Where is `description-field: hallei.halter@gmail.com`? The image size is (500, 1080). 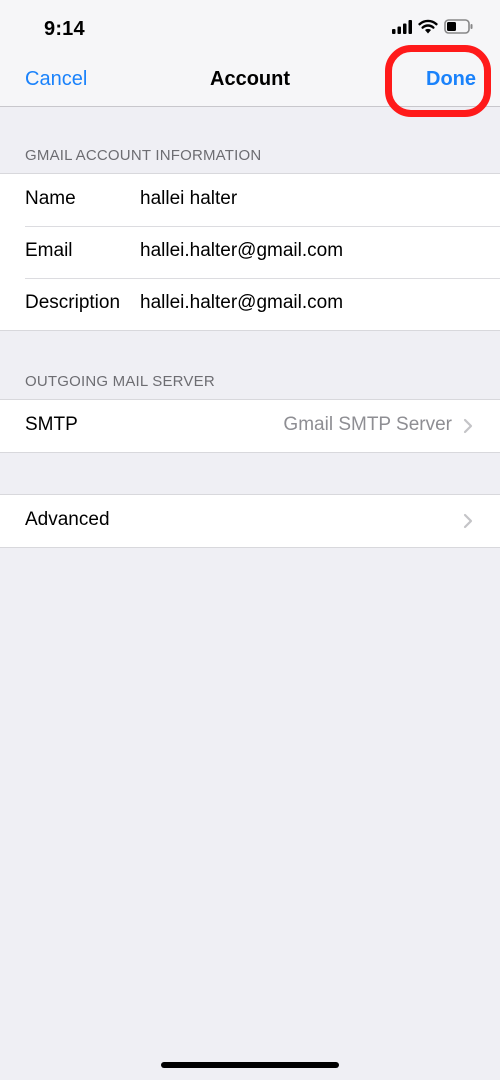
description-field: hallei.halter@gmail.com is located at coordinates (241, 303).